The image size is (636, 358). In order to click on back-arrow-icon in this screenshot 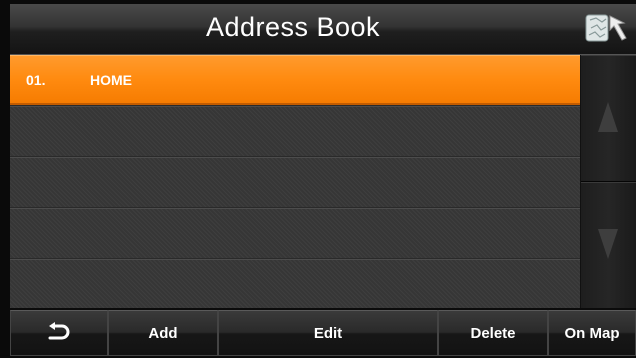, I will do `click(59, 331)`.